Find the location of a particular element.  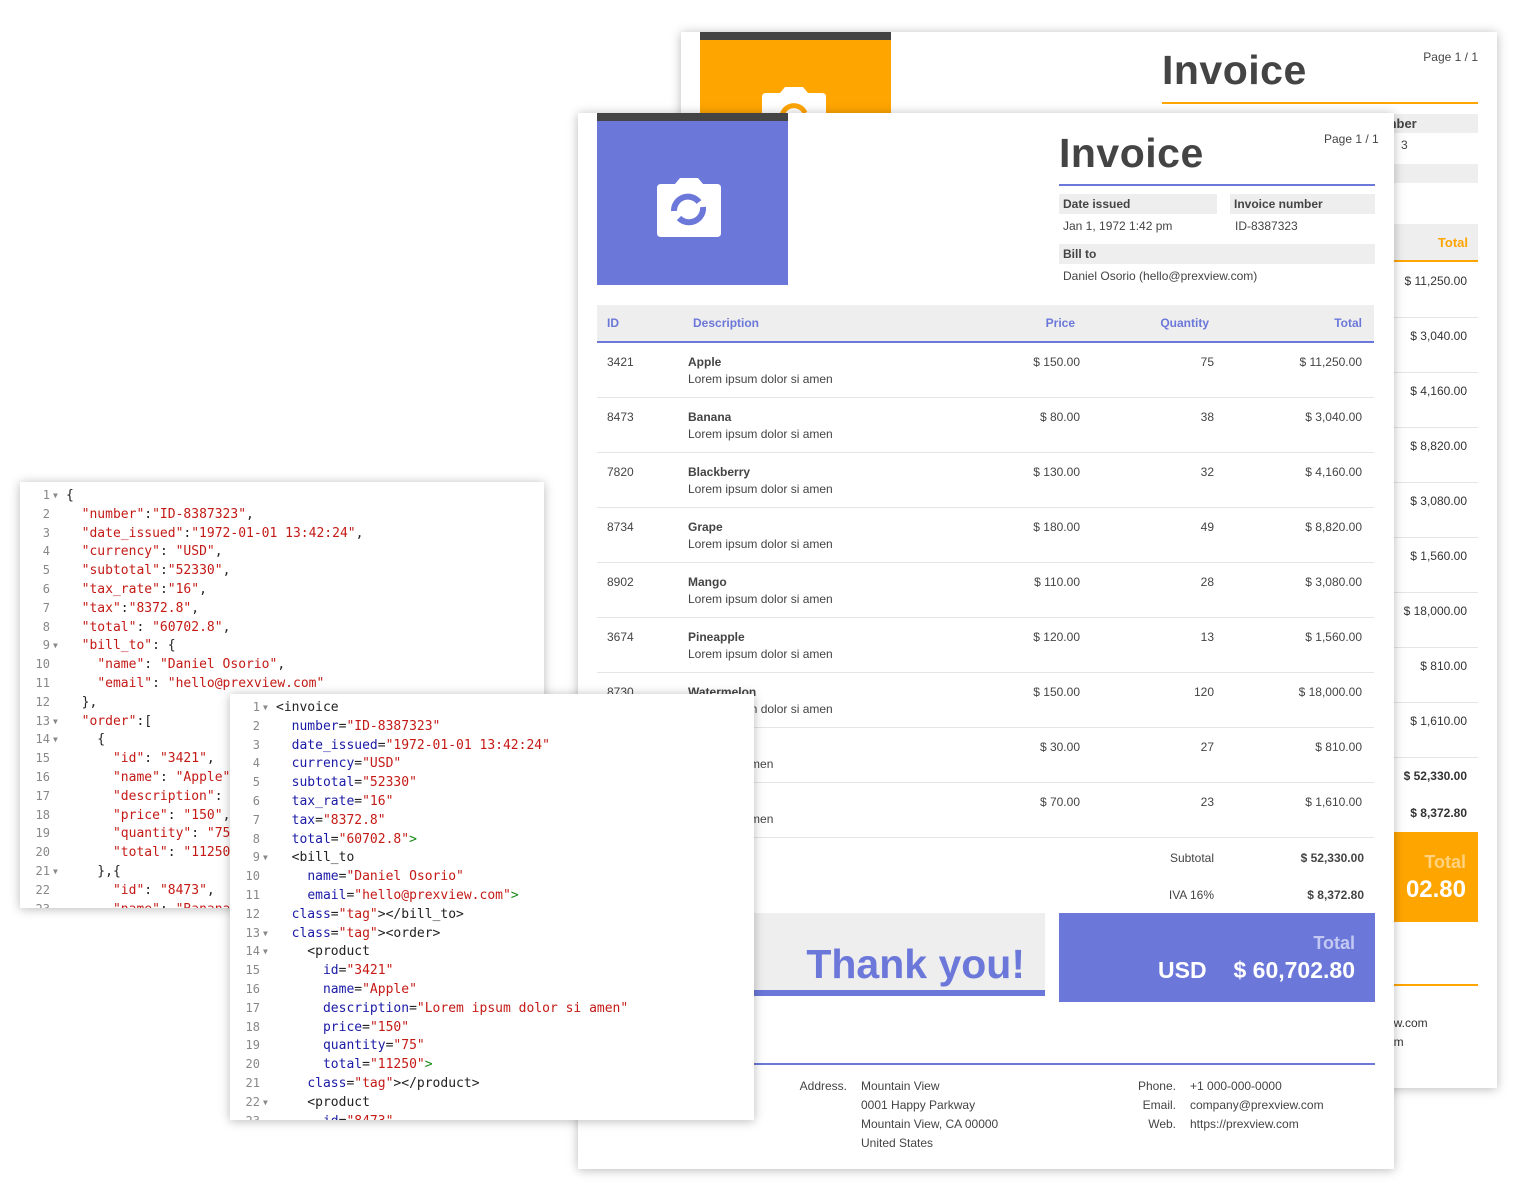

grand-total-amount: $ 60,702.80 is located at coordinates (1294, 970).